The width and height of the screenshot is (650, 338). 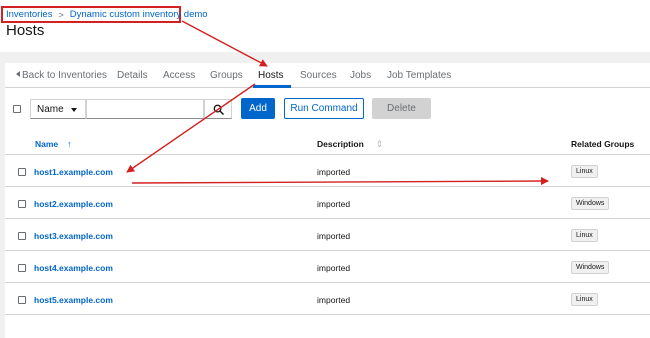 I want to click on host-name-link: host1.example.com, so click(x=73, y=172).